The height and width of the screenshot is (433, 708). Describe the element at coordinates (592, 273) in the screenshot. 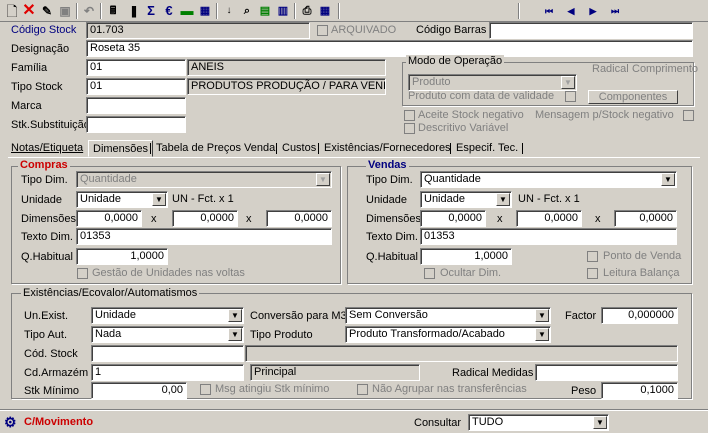

I see `leitura-checkbox` at that location.